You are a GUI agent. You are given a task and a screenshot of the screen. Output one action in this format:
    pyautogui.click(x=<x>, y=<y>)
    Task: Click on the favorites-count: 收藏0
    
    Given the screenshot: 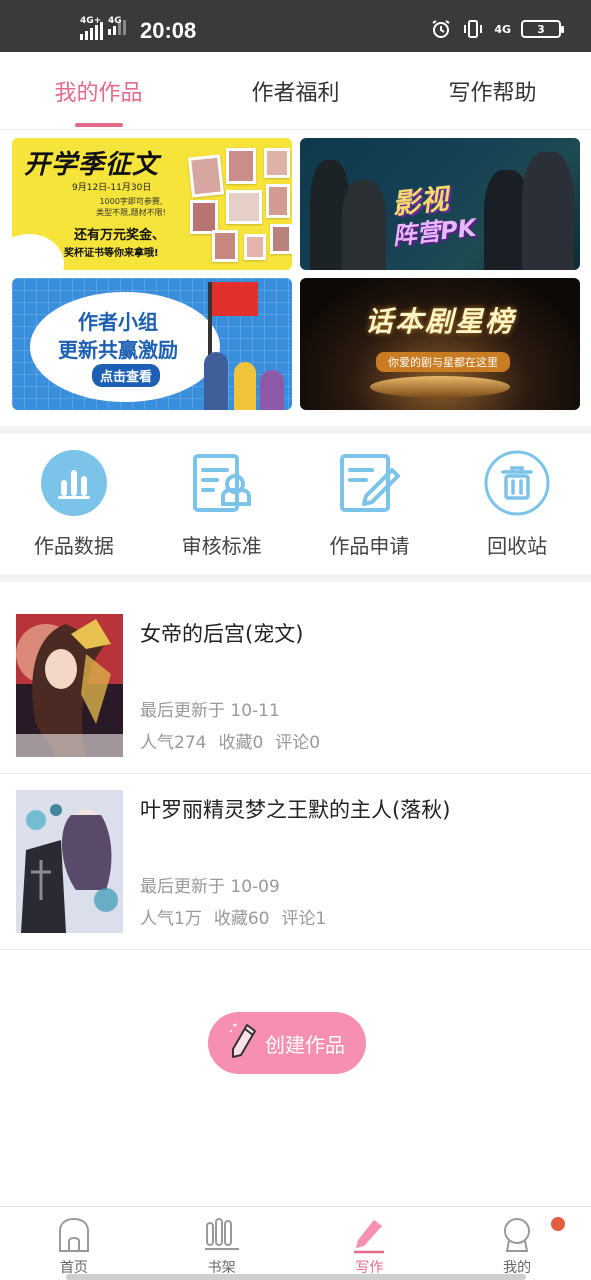 What is the action you would take?
    pyautogui.click(x=241, y=743)
    